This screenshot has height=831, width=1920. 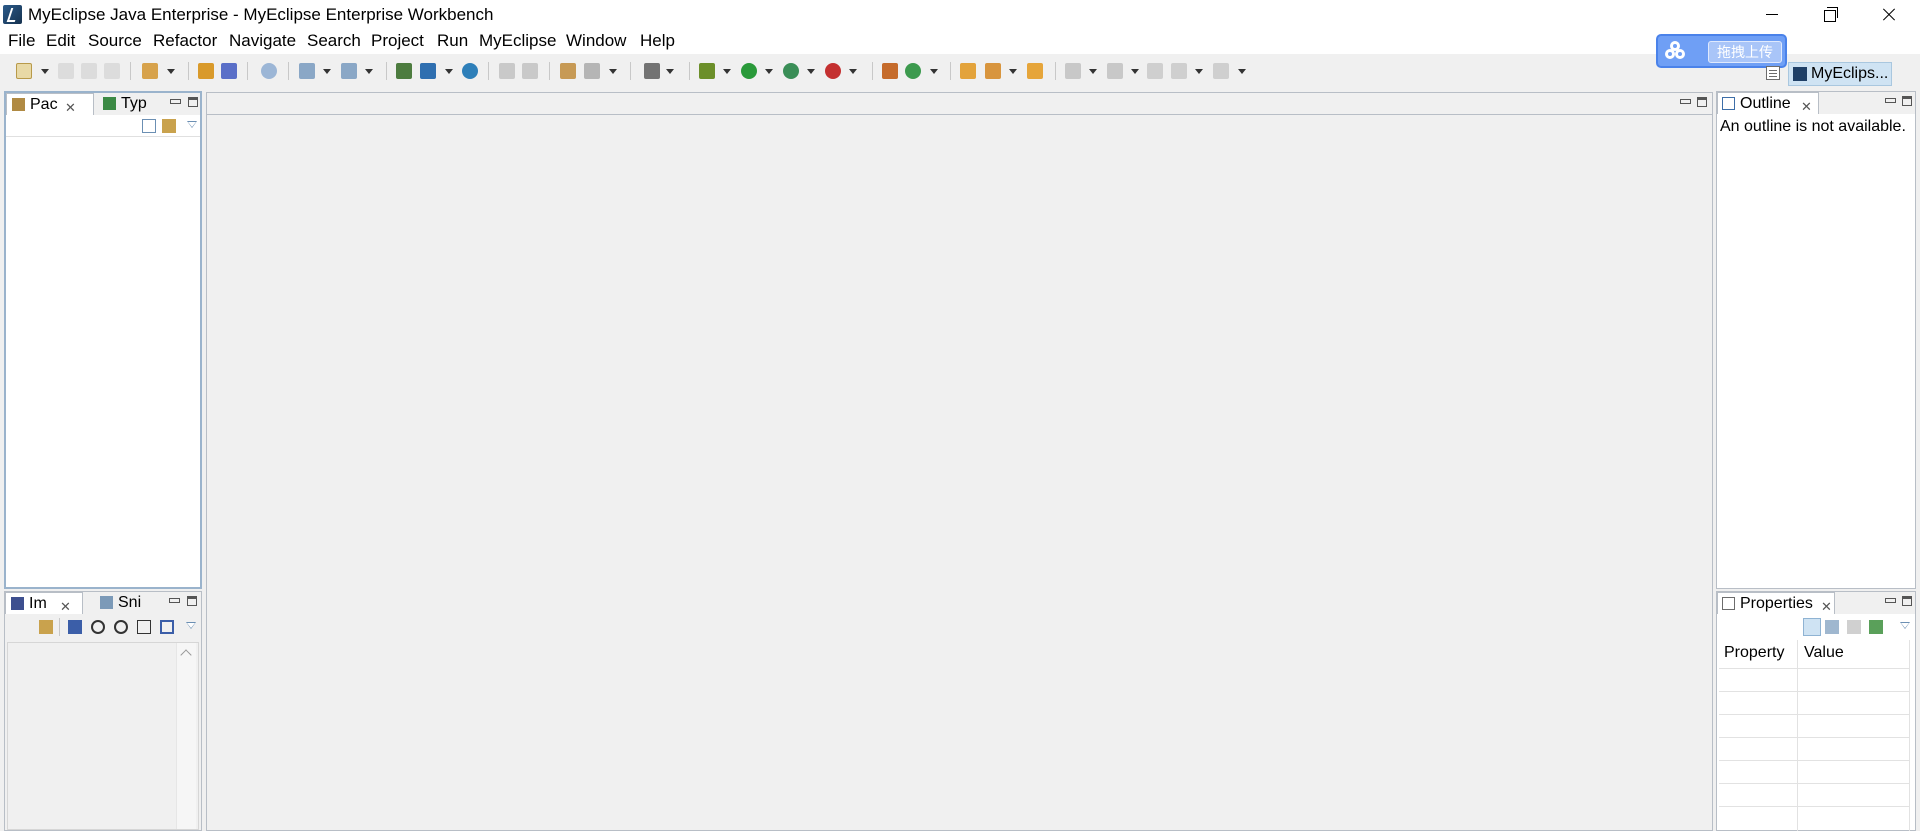 I want to click on zoom-in-icon, so click(x=121, y=627).